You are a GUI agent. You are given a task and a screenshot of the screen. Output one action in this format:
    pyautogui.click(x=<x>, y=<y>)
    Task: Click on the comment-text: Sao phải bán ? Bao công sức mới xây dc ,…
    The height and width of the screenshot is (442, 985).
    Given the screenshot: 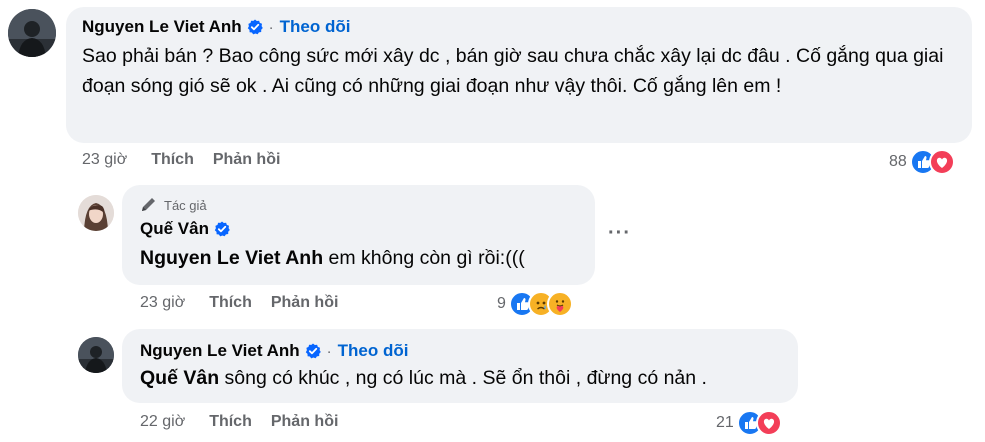 What is the action you would take?
    pyautogui.click(x=513, y=71)
    